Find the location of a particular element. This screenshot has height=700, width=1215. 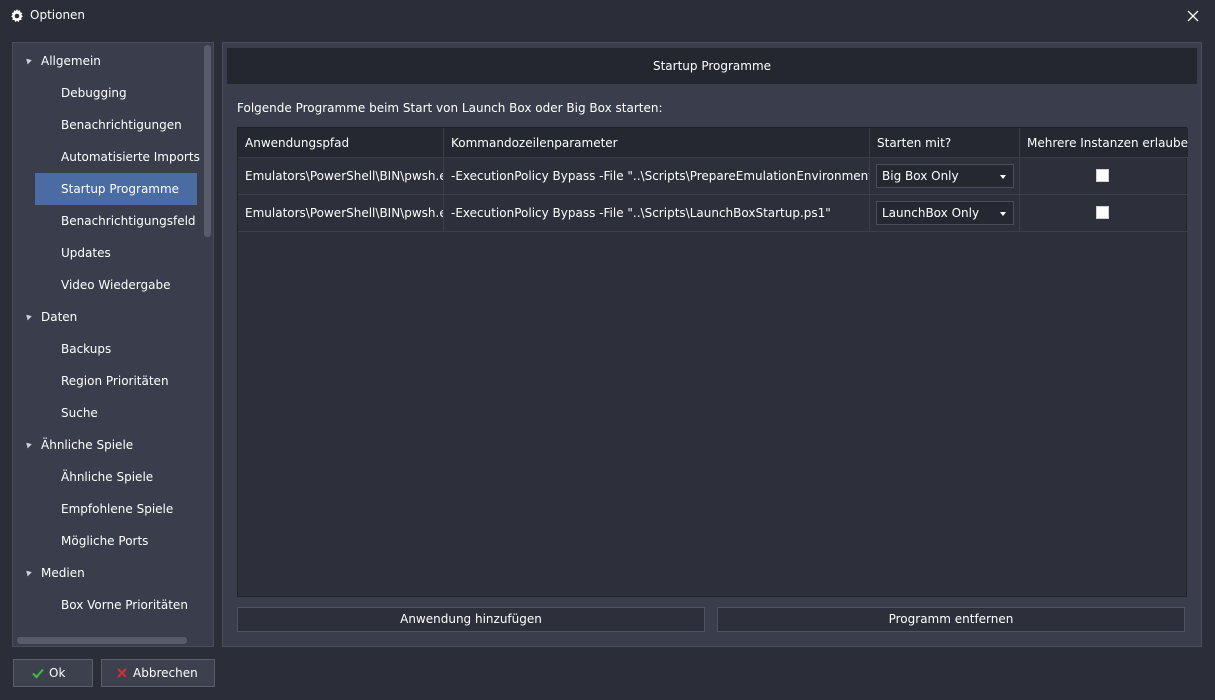

tree-item-box-vorne-prioritaeten: Box Vorne Prioritäten is located at coordinates (116, 605).